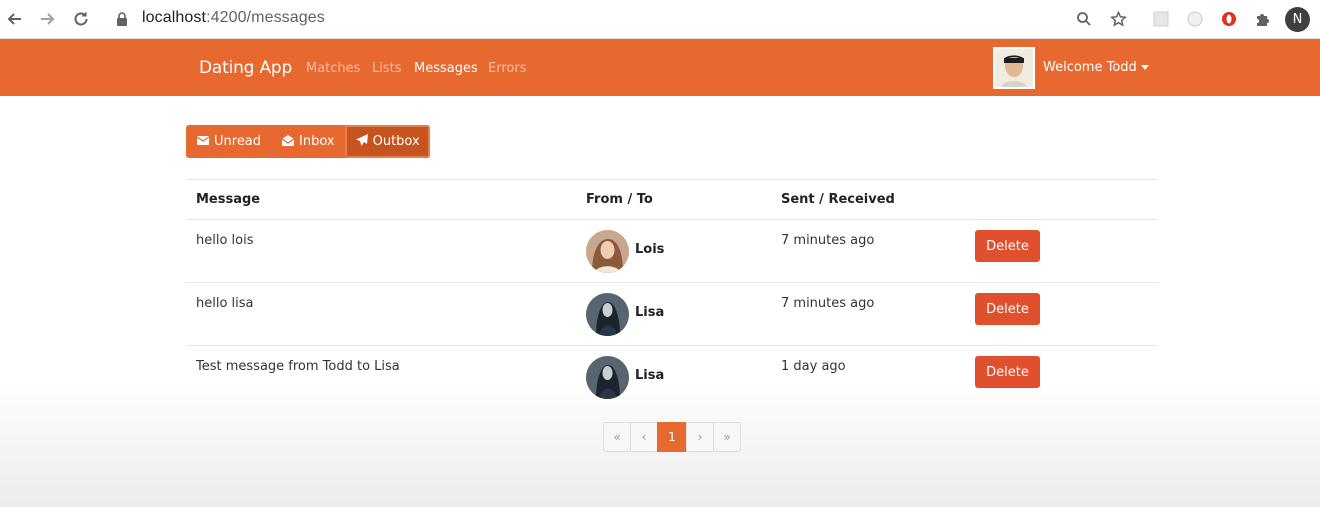 This screenshot has height=507, width=1320. I want to click on message-content: Test message from Todd to Lisa, so click(298, 366).